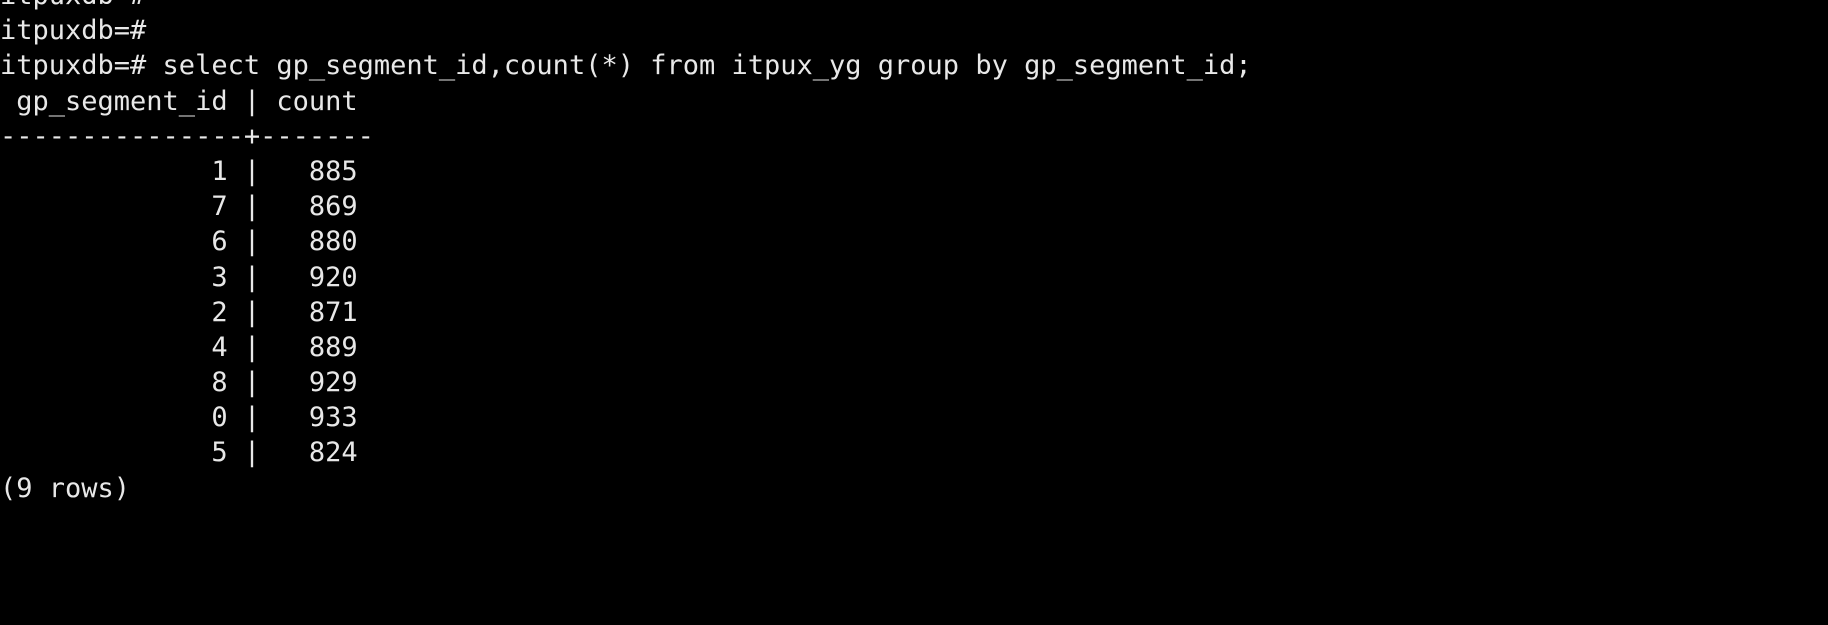 The width and height of the screenshot is (1828, 625). What do you see at coordinates (179, 312) in the screenshot?
I see `table-row: 2 | 871` at bounding box center [179, 312].